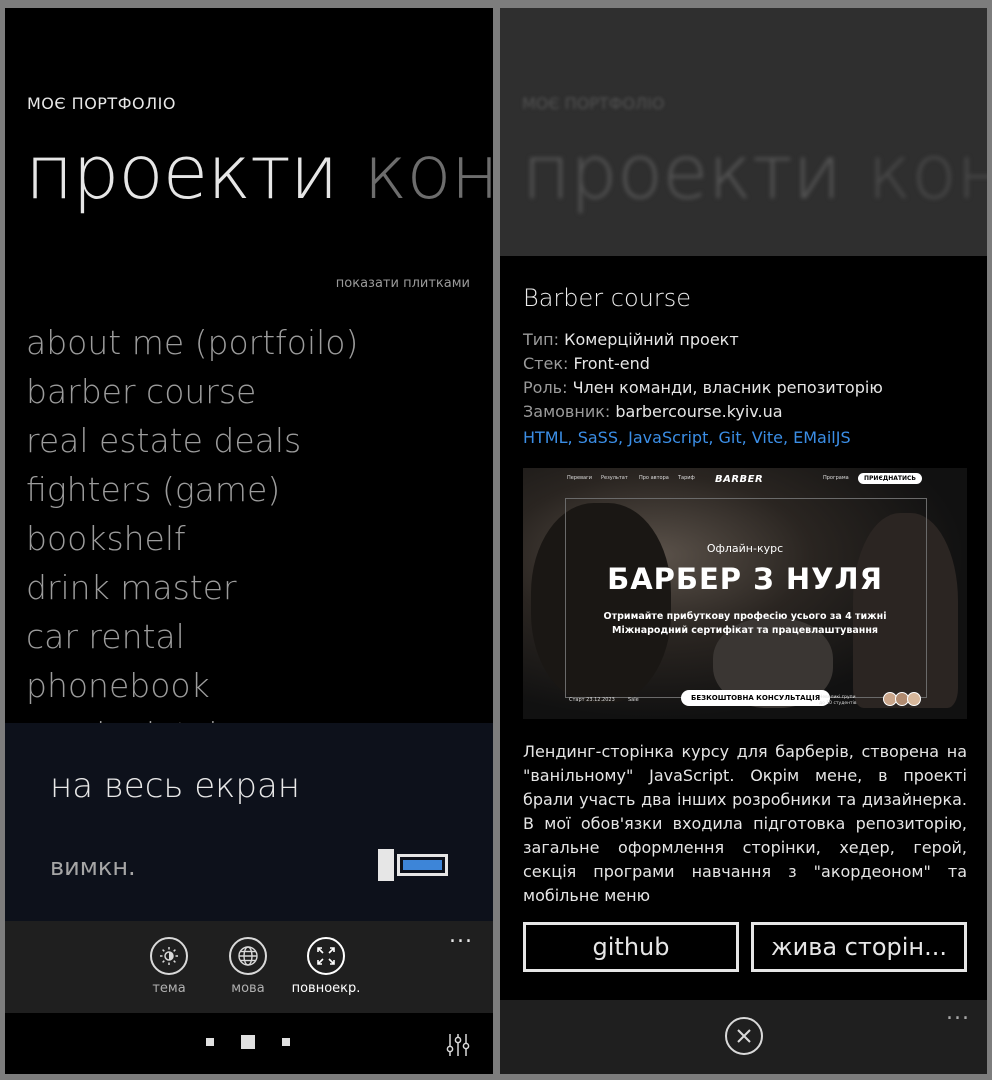  What do you see at coordinates (192, 342) in the screenshot?
I see `project-item-about-me: about me (portfoilo)` at bounding box center [192, 342].